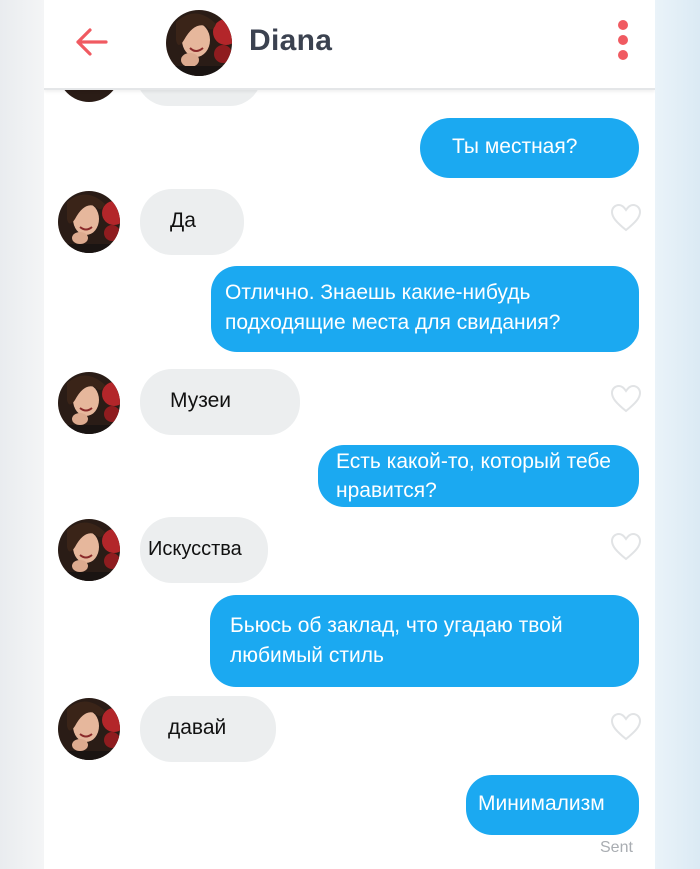 The width and height of the screenshot is (700, 869). What do you see at coordinates (478, 476) in the screenshot?
I see `message-bubble-outgoing: Есть какой-то, который тебе нравится?` at bounding box center [478, 476].